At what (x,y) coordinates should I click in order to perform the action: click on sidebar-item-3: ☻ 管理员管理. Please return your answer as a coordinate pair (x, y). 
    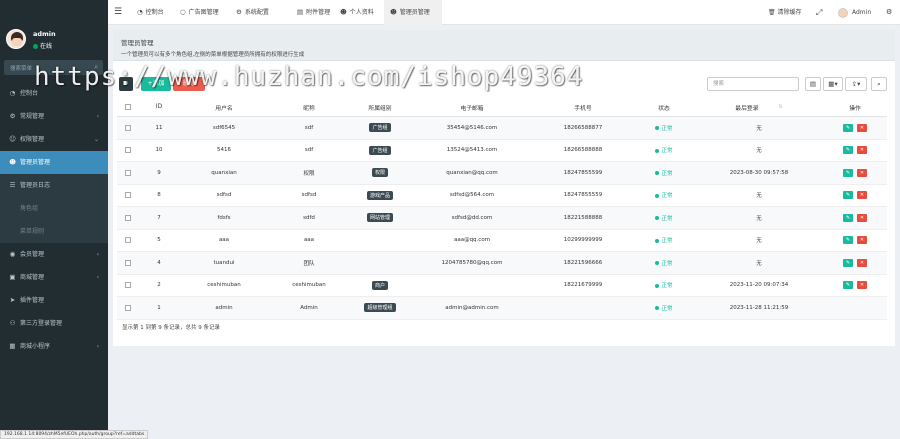
    Looking at the image, I should click on (54, 162).